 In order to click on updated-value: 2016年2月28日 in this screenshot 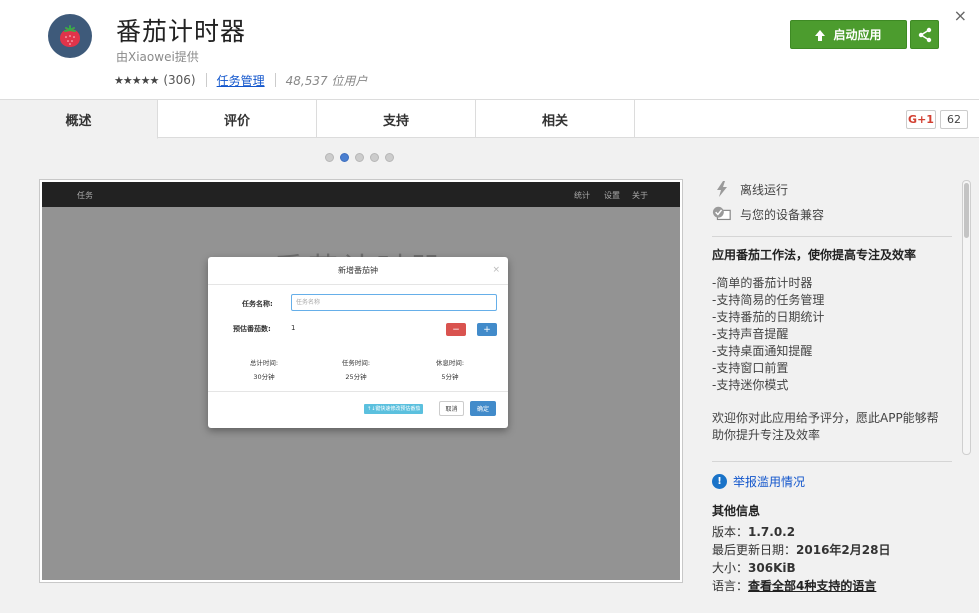, I will do `click(843, 550)`.